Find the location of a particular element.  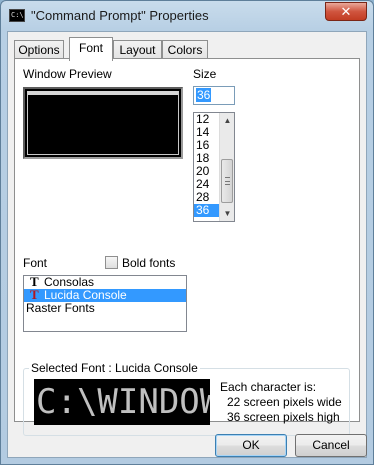

window-title: "Command Prompt" Properties is located at coordinates (120, 15).